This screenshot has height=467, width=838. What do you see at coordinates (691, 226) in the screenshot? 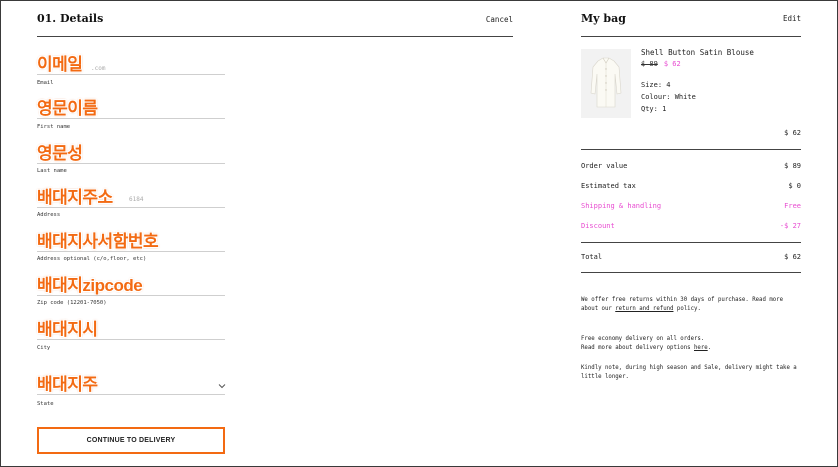
I see `summary-row: Discount -$ 27` at bounding box center [691, 226].